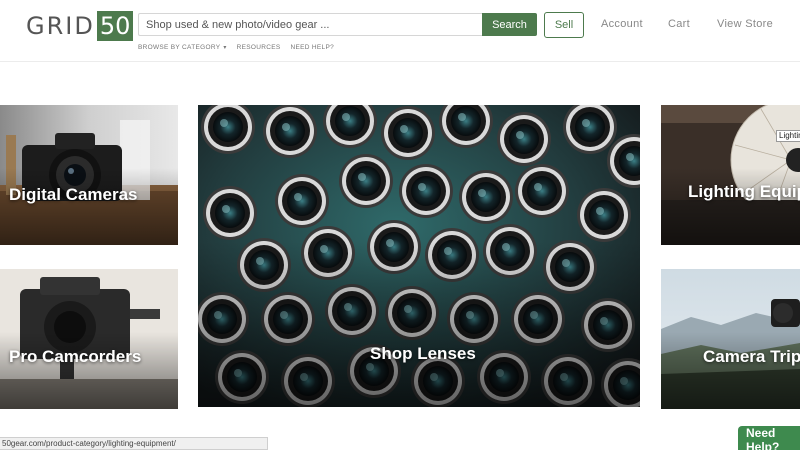 The width and height of the screenshot is (800, 450). What do you see at coordinates (259, 47) in the screenshot?
I see `resources-link: RESOURCES` at bounding box center [259, 47].